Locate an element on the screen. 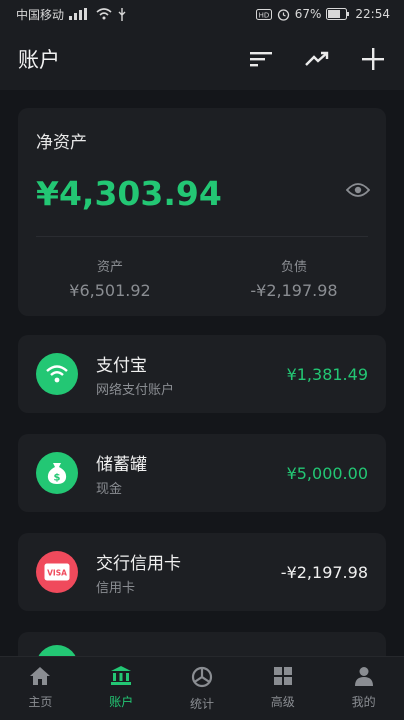  account-card-piggy-bank: $ 储蓄罐 现金 ¥5,000.00 is located at coordinates (202, 473).